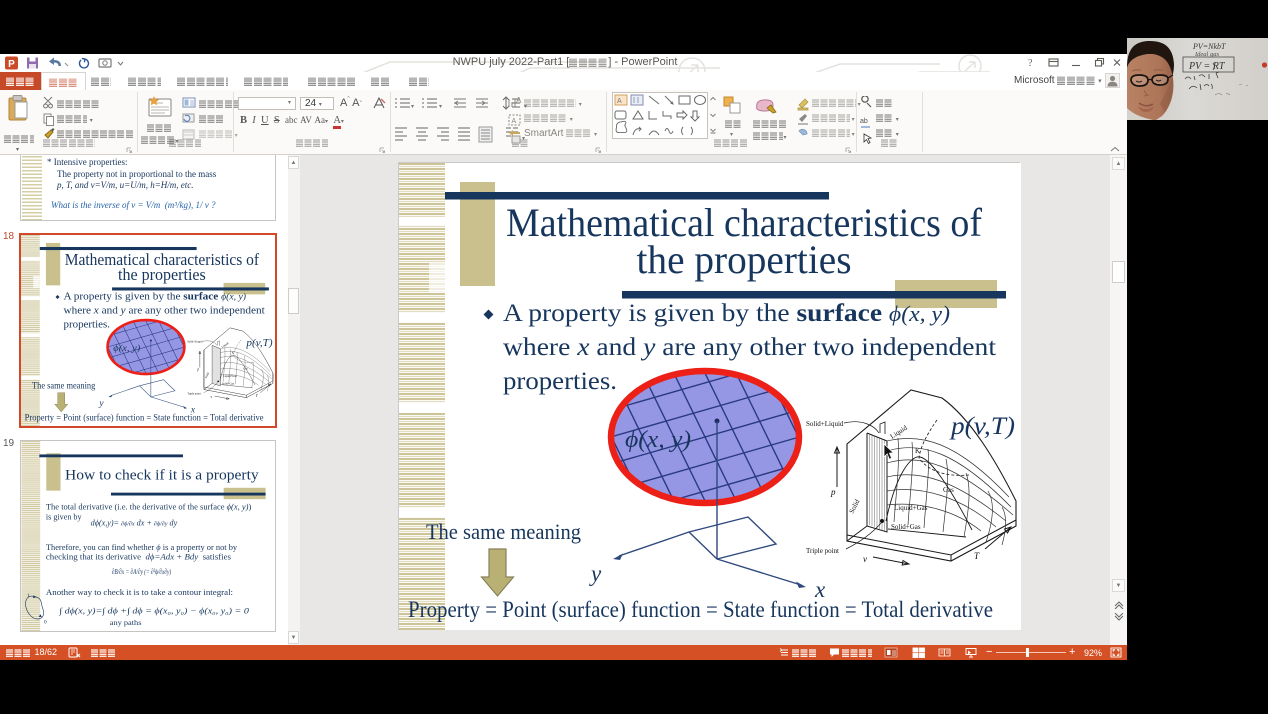 The height and width of the screenshot is (714, 1268). I want to click on svg-text: ab, so click(864, 121).